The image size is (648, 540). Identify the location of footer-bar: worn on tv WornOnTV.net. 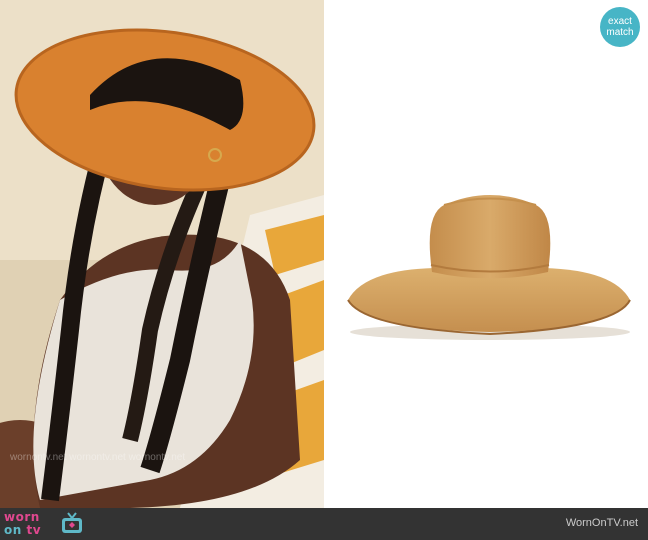
(324, 524).